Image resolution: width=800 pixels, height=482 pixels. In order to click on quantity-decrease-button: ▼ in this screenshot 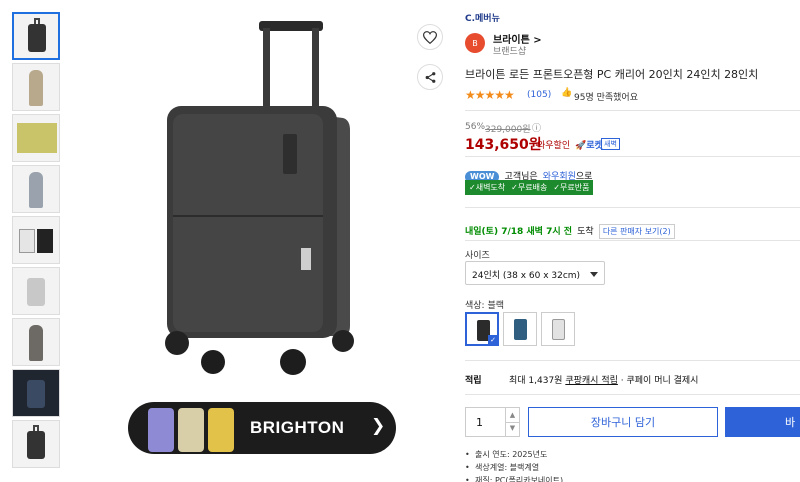, I will do `click(512, 428)`.